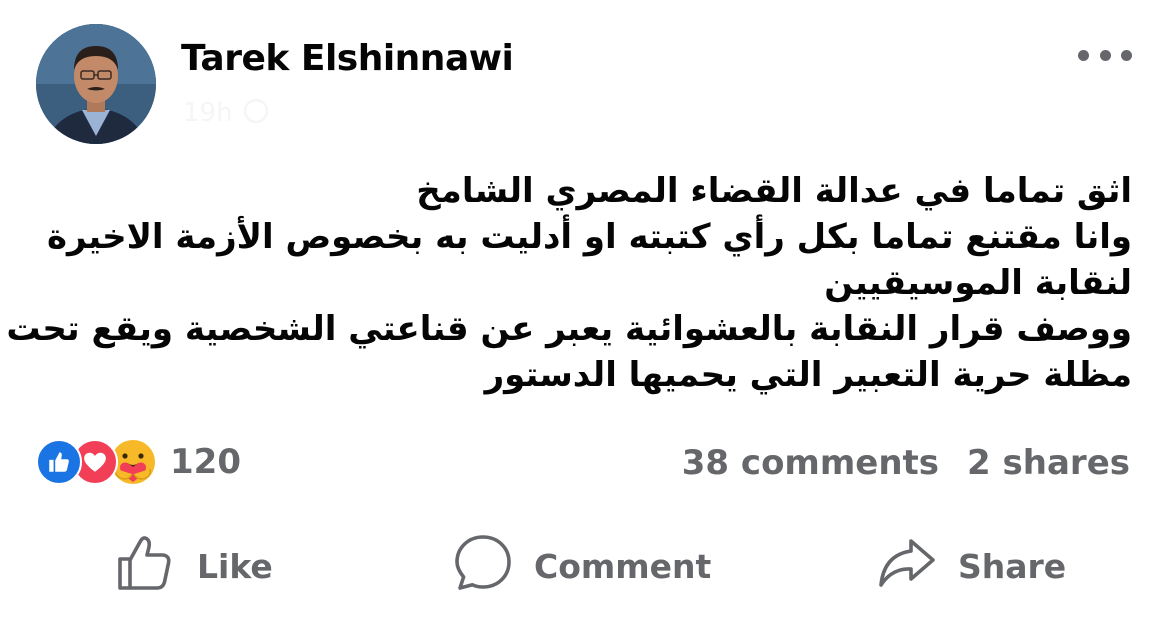 This screenshot has height=621, width=1170. I want to click on post-text-line: اثق تماما في عدالة القضاء المصري الشامخ, so click(774, 191).